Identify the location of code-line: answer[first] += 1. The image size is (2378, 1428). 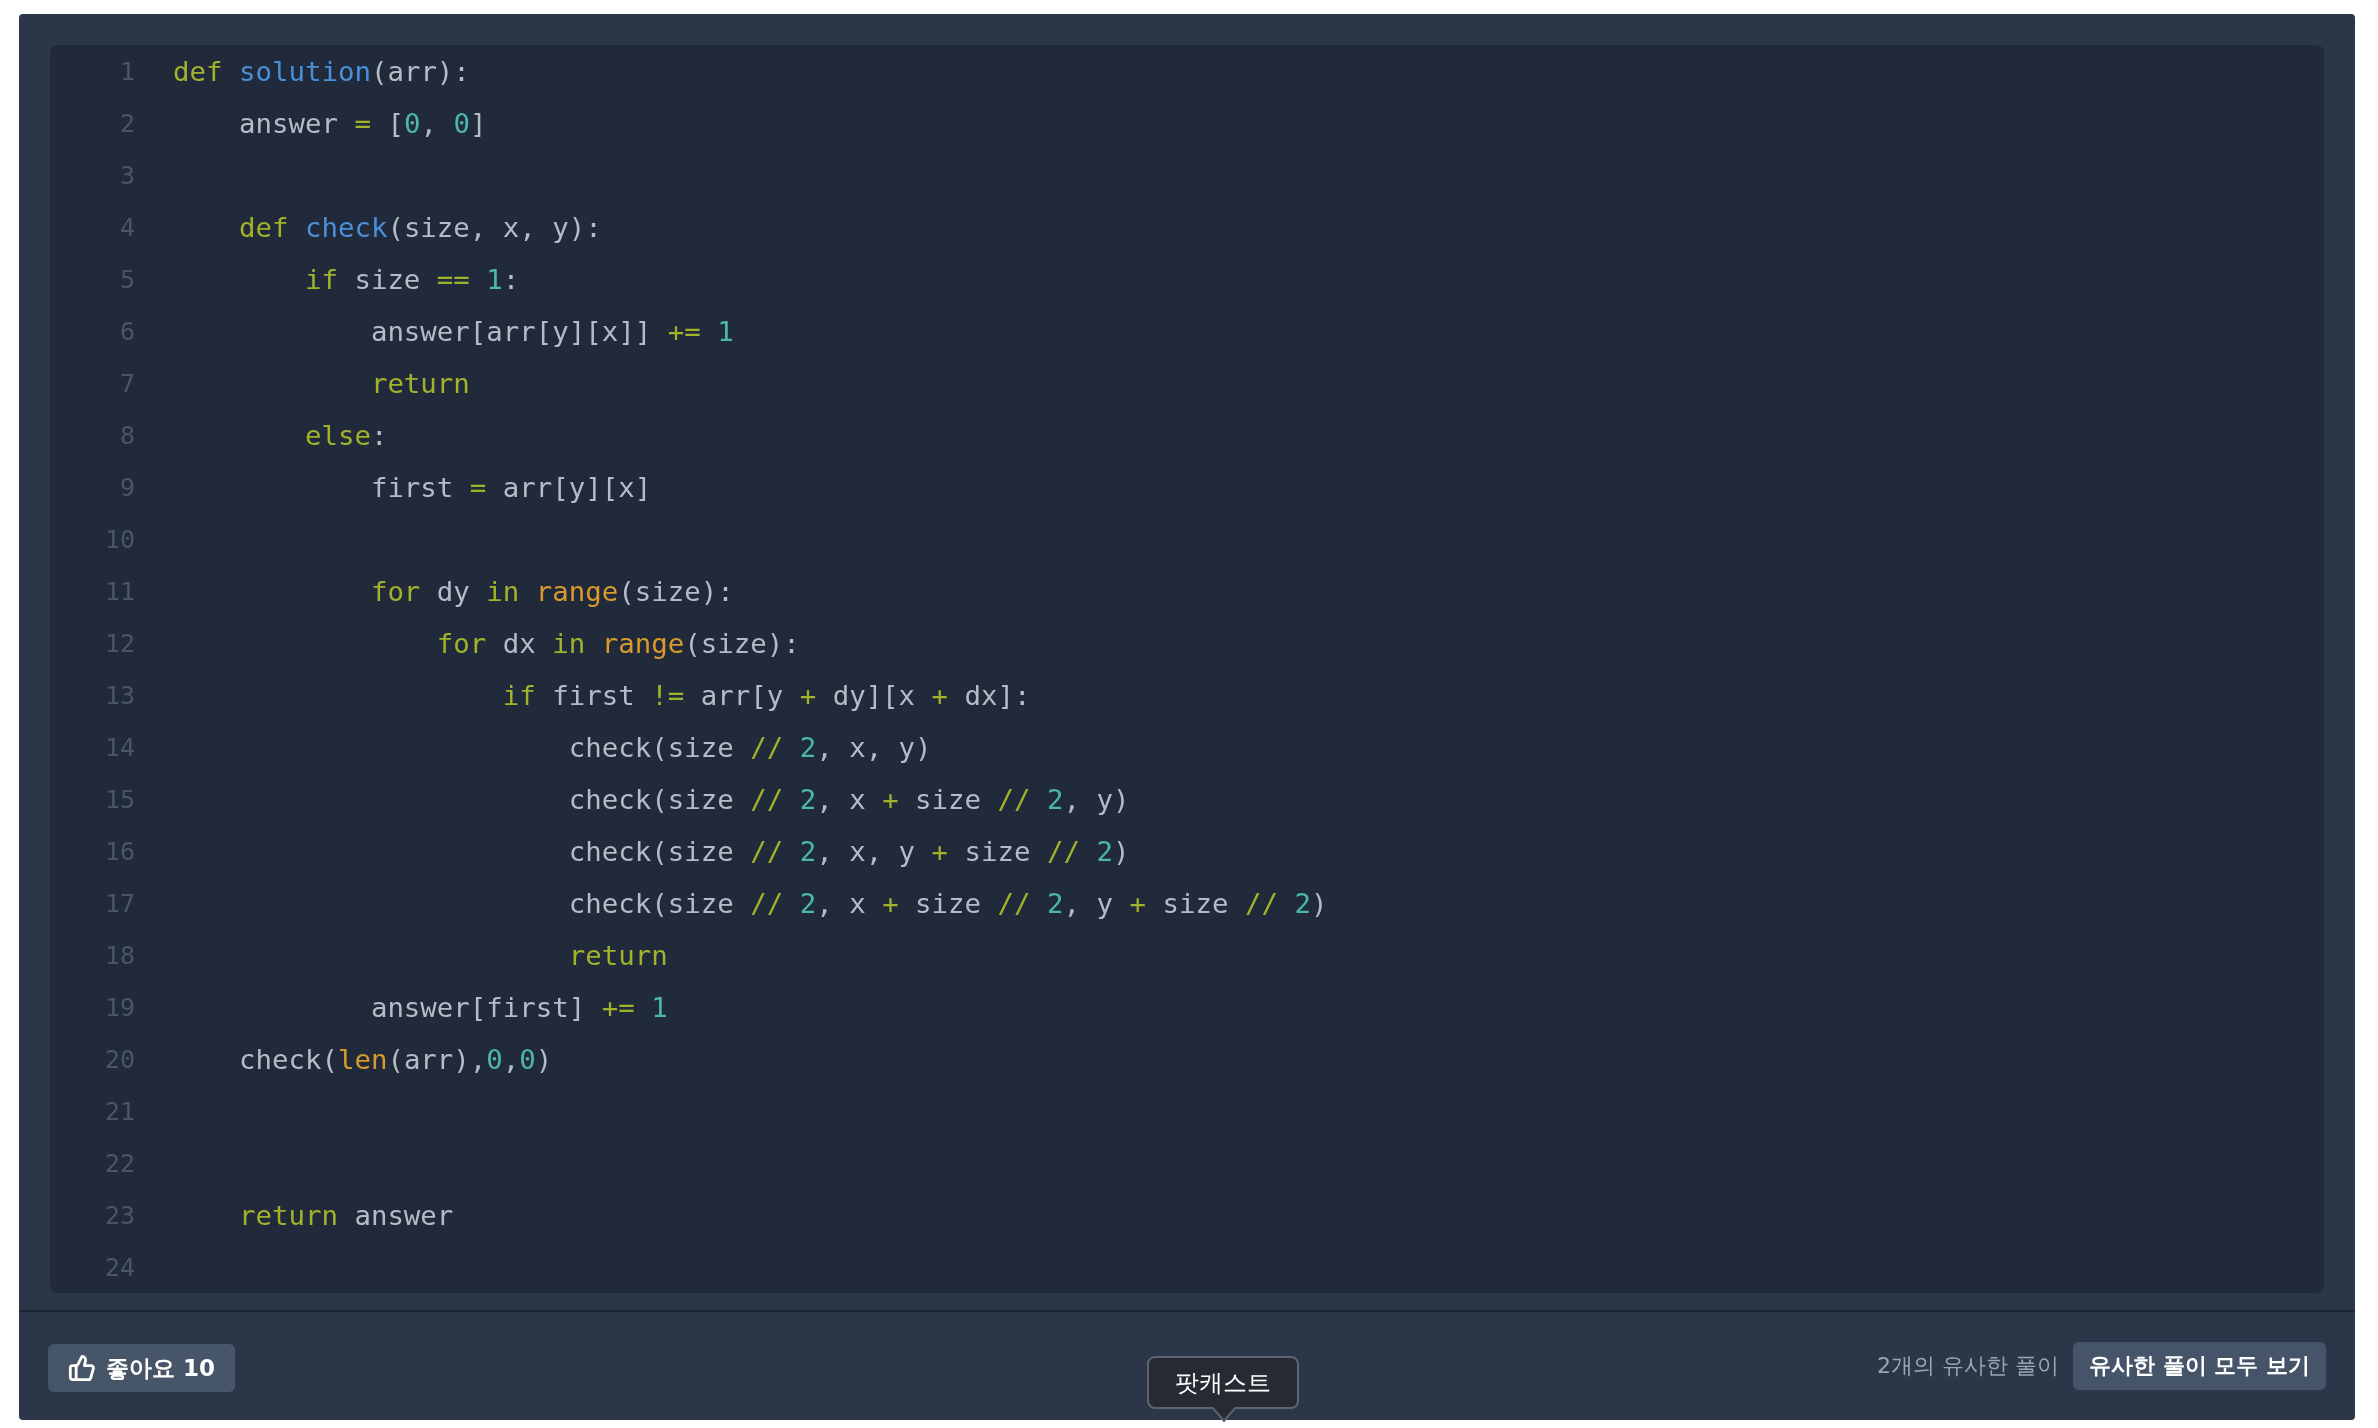
(518, 1007).